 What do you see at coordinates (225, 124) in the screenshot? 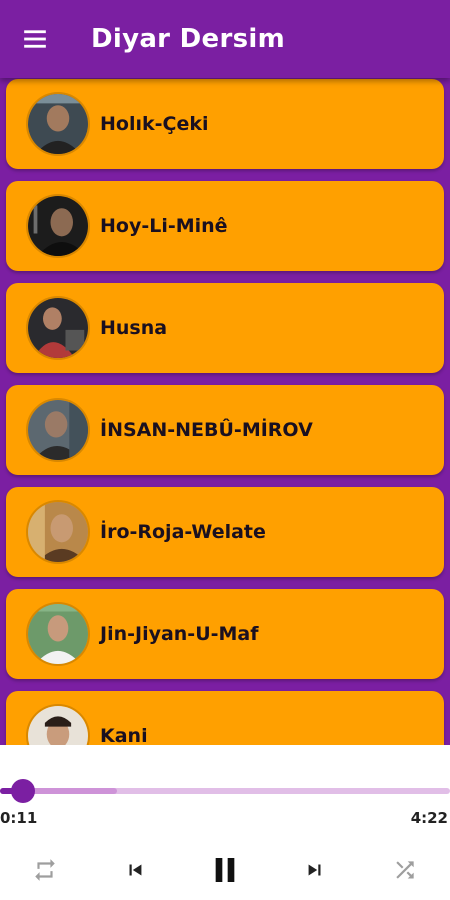
I see `song-item: Holık-Çeki` at bounding box center [225, 124].